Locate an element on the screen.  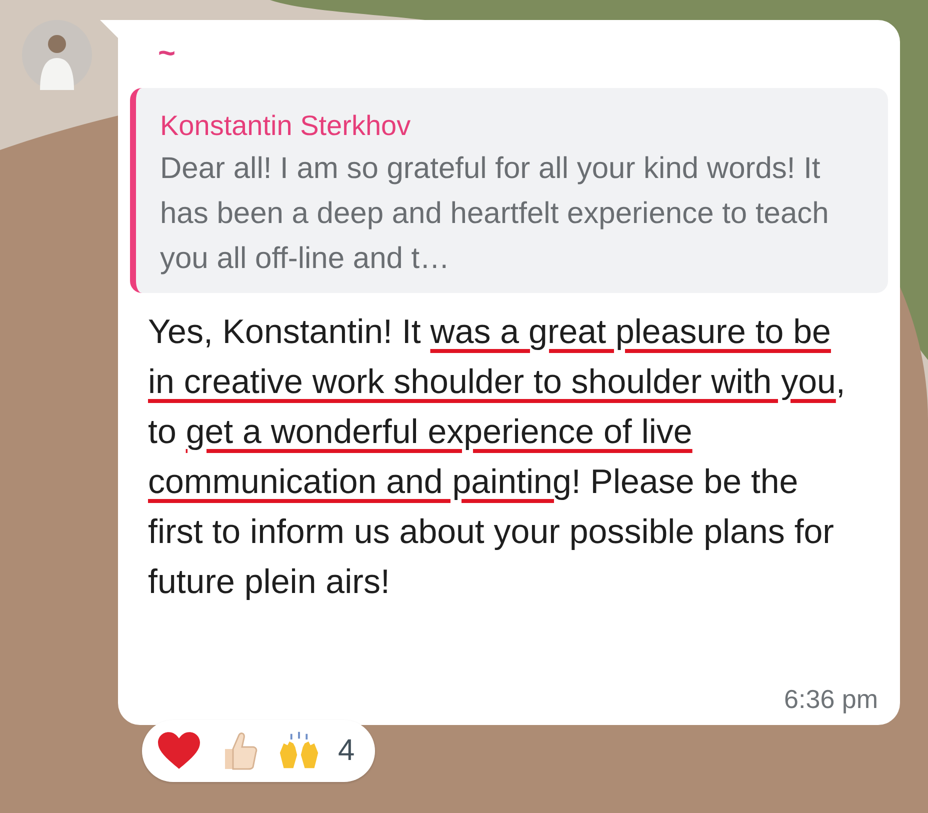
sender-name: ~ is located at coordinates (167, 54).